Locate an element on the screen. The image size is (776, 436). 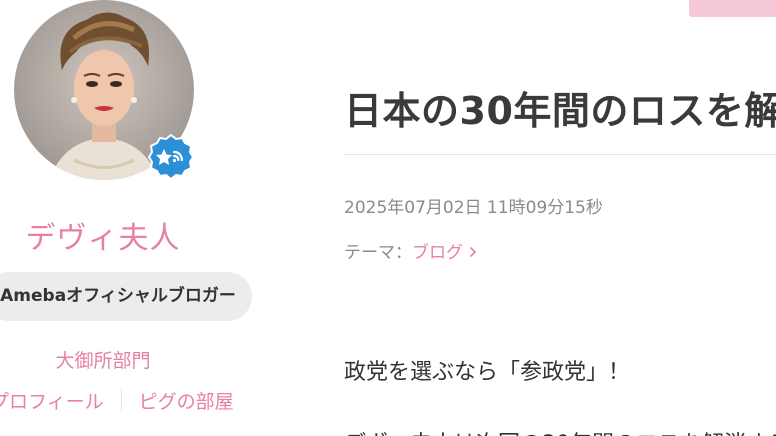
official-star-badge-icon is located at coordinates (171, 157).